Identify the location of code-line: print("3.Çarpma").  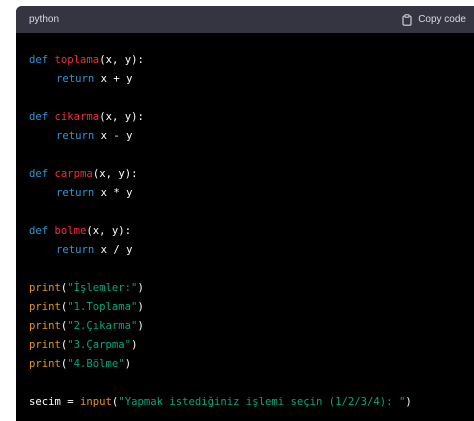
(83, 345).